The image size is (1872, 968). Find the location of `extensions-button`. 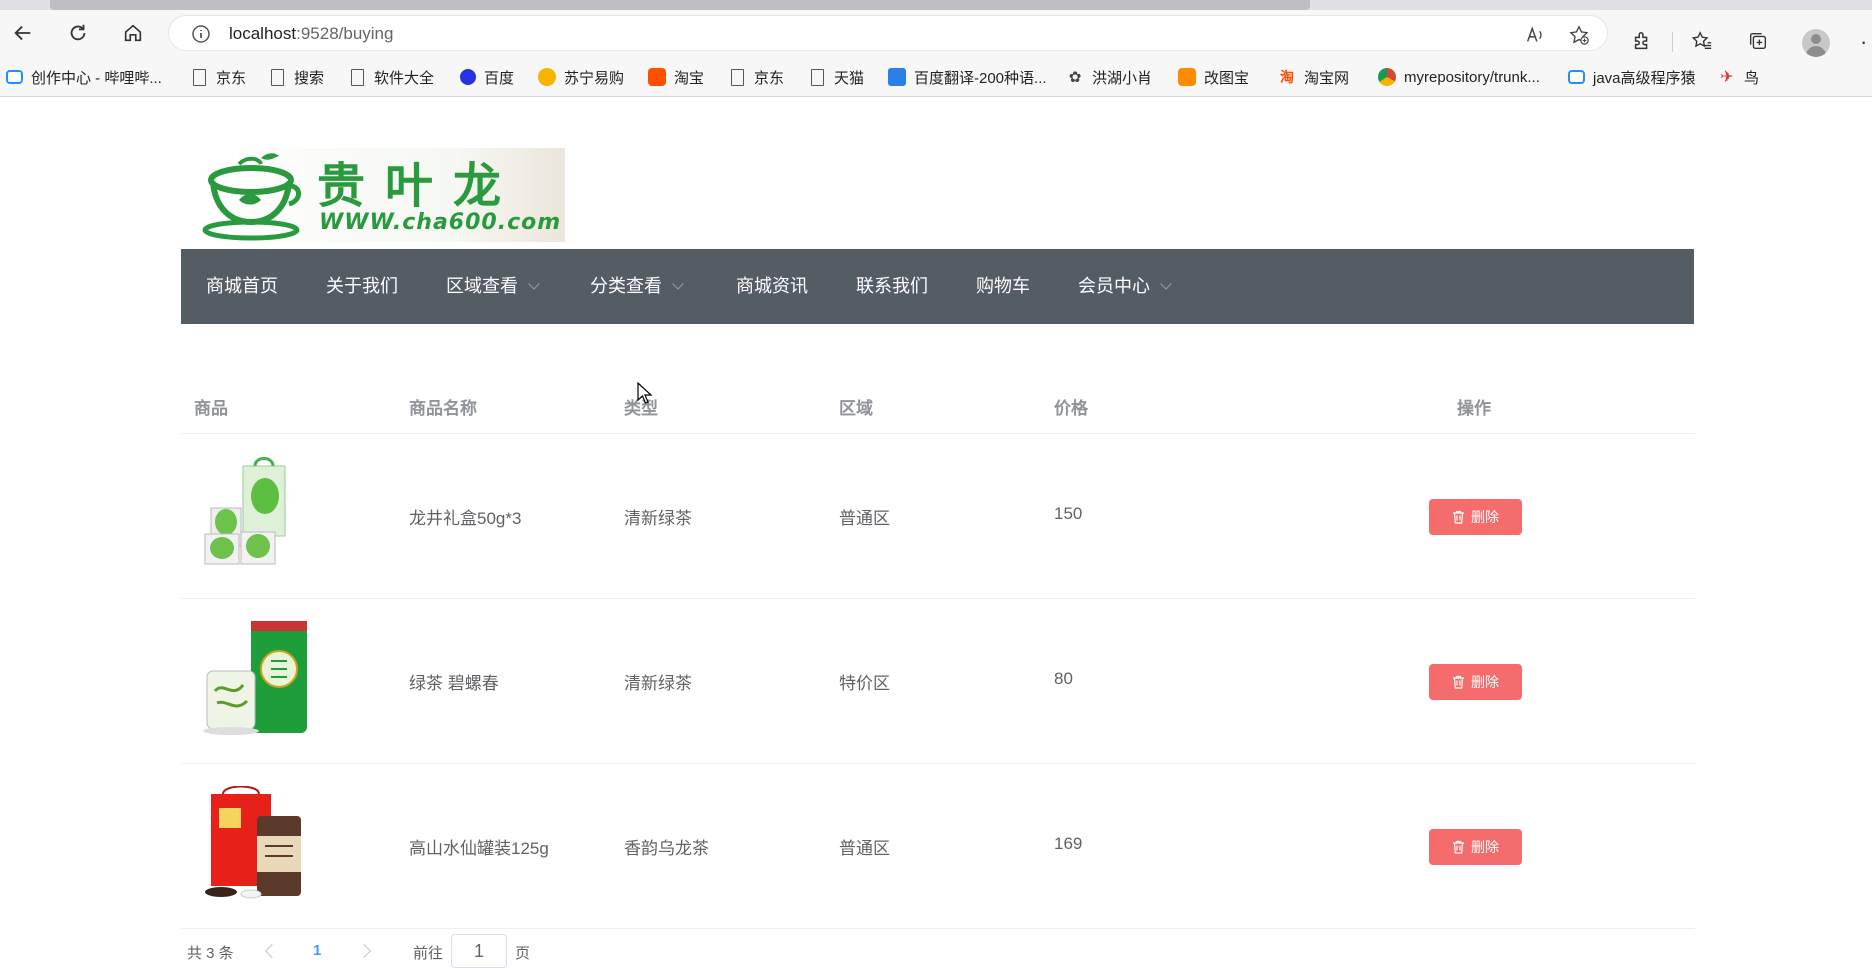

extensions-button is located at coordinates (1642, 41).